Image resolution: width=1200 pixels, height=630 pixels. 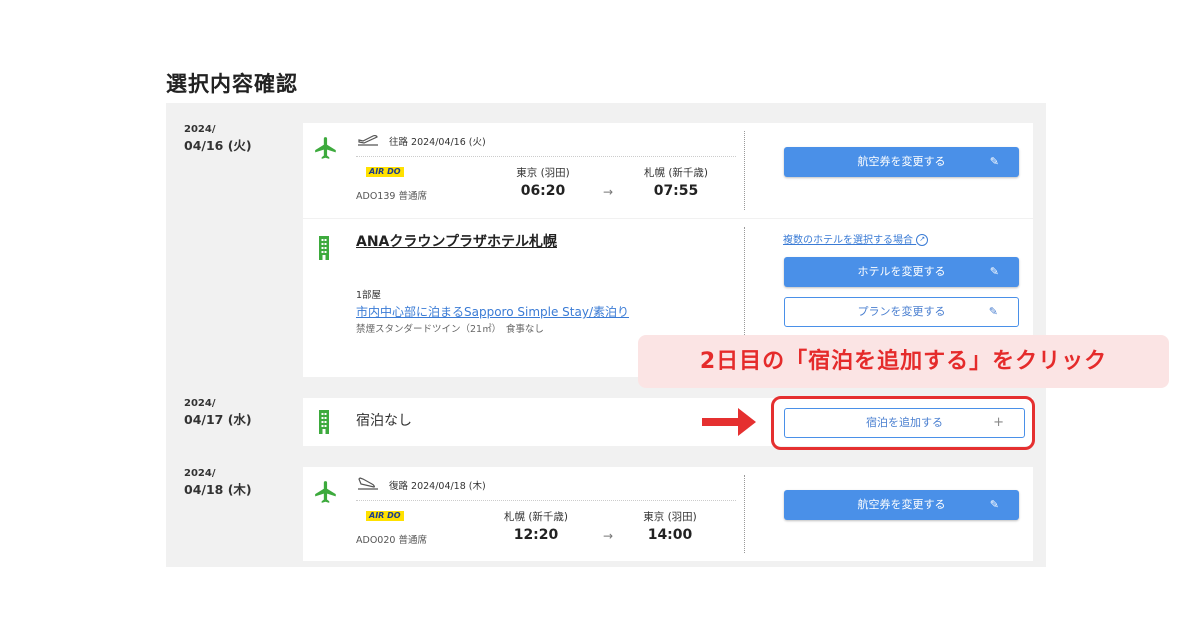 I want to click on room-type: 禁煙スタンダードツイン（21㎡） 食事なし, so click(x=450, y=329).